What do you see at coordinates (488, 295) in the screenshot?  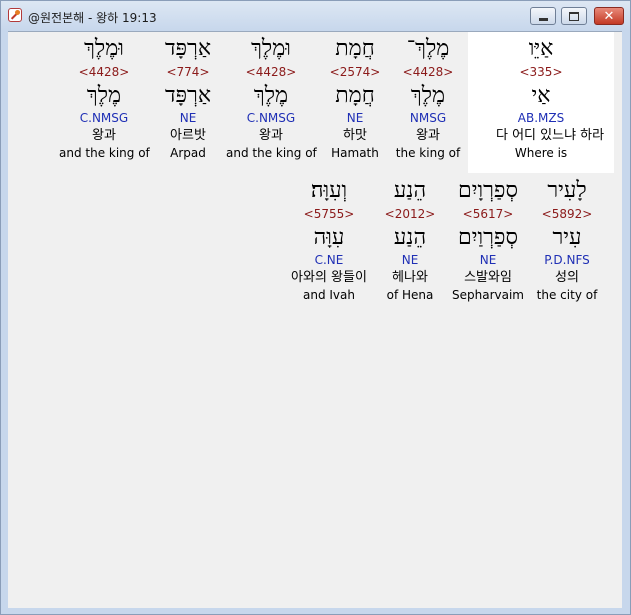 I see `english-gloss: Sepharvaim` at bounding box center [488, 295].